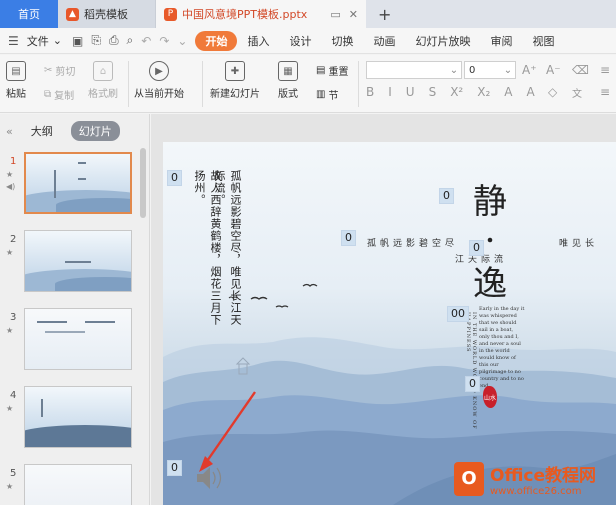  I want to click on menu-tabs: 开始 插入 设计 切换 动画 幻灯片放映 审阅 视图, so click(379, 40).